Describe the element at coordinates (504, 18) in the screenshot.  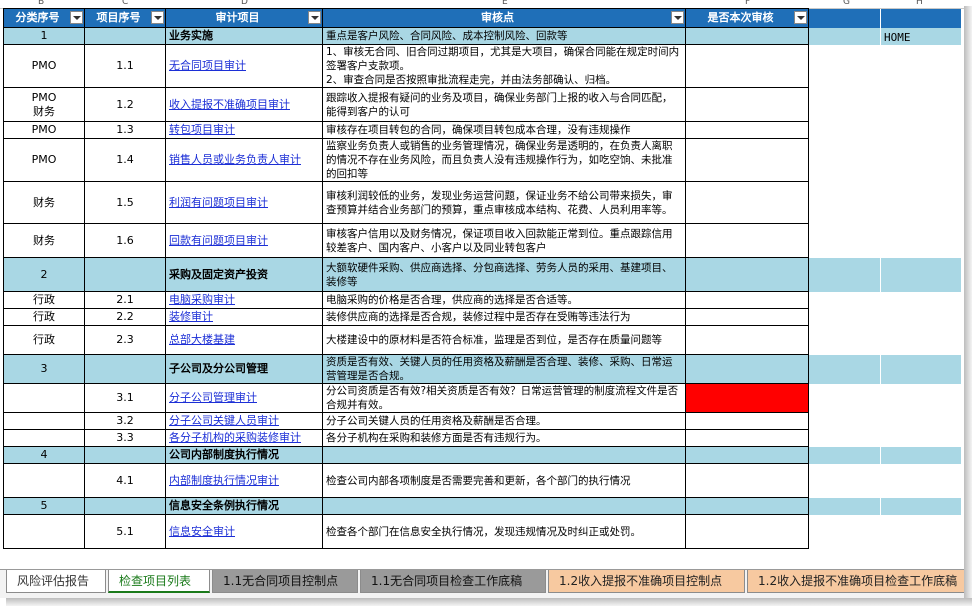
I see `header-review-points: 审核点` at that location.